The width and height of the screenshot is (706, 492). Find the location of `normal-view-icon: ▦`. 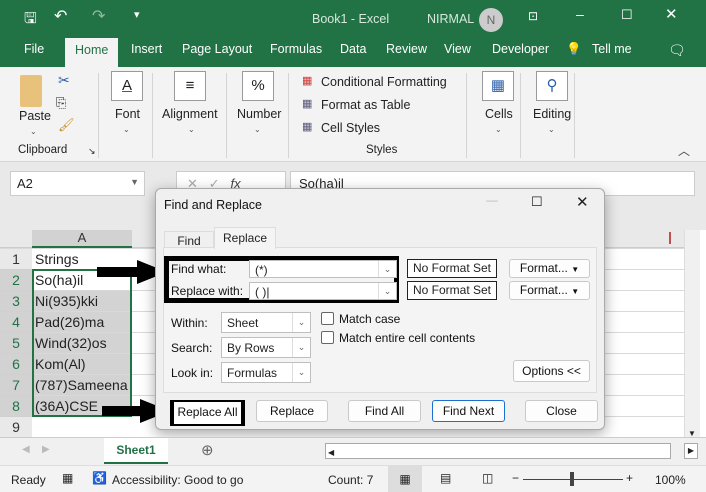

normal-view-icon: ▦ is located at coordinates (405, 479).